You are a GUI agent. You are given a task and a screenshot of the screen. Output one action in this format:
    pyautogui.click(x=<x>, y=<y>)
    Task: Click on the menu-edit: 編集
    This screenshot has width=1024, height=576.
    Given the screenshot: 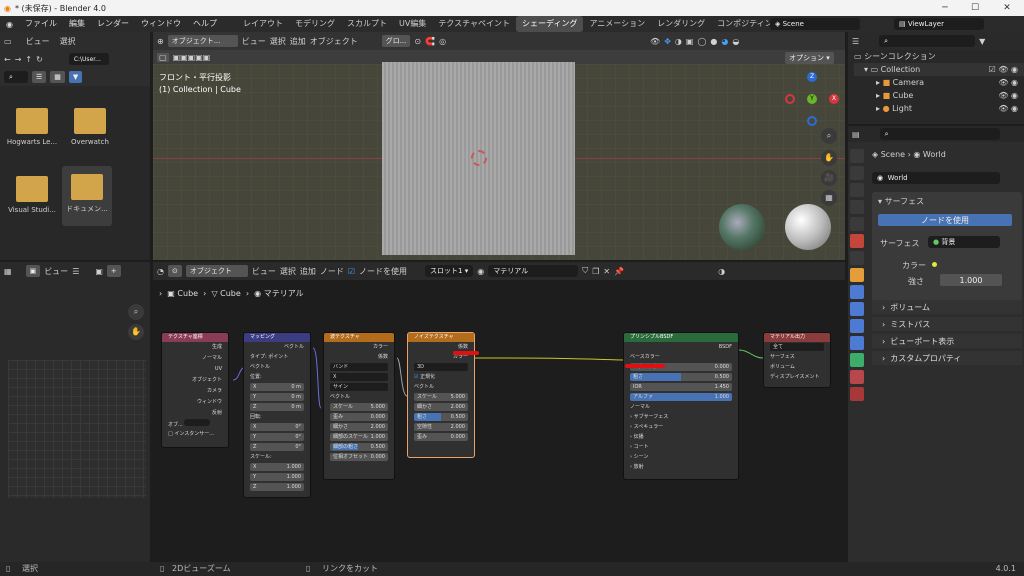 What is the action you would take?
    pyautogui.click(x=77, y=24)
    